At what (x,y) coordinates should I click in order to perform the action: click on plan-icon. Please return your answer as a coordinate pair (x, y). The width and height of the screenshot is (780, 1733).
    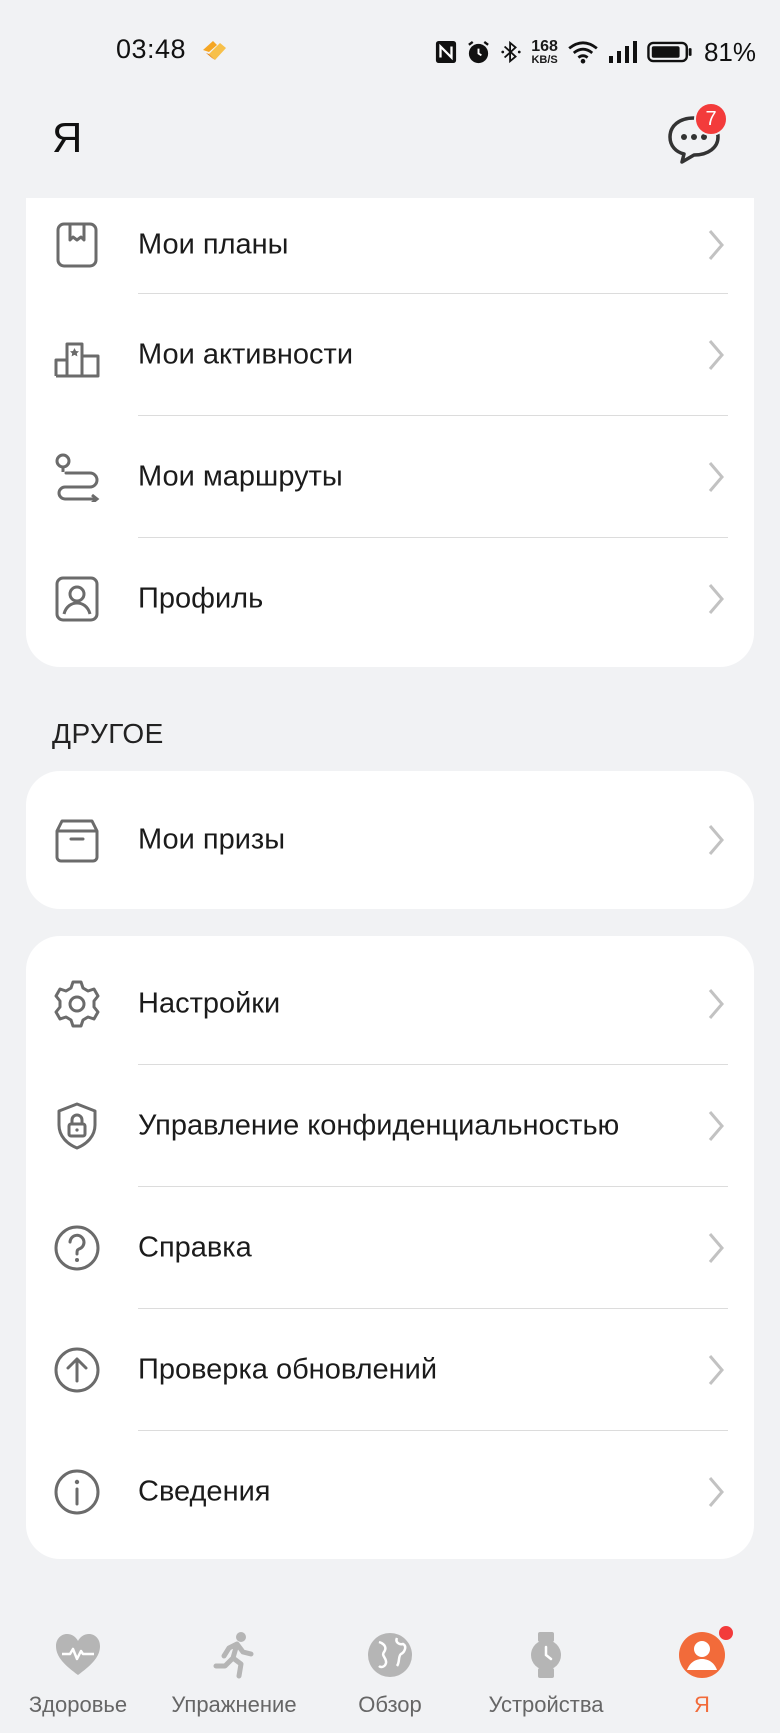
    Looking at the image, I should click on (77, 245).